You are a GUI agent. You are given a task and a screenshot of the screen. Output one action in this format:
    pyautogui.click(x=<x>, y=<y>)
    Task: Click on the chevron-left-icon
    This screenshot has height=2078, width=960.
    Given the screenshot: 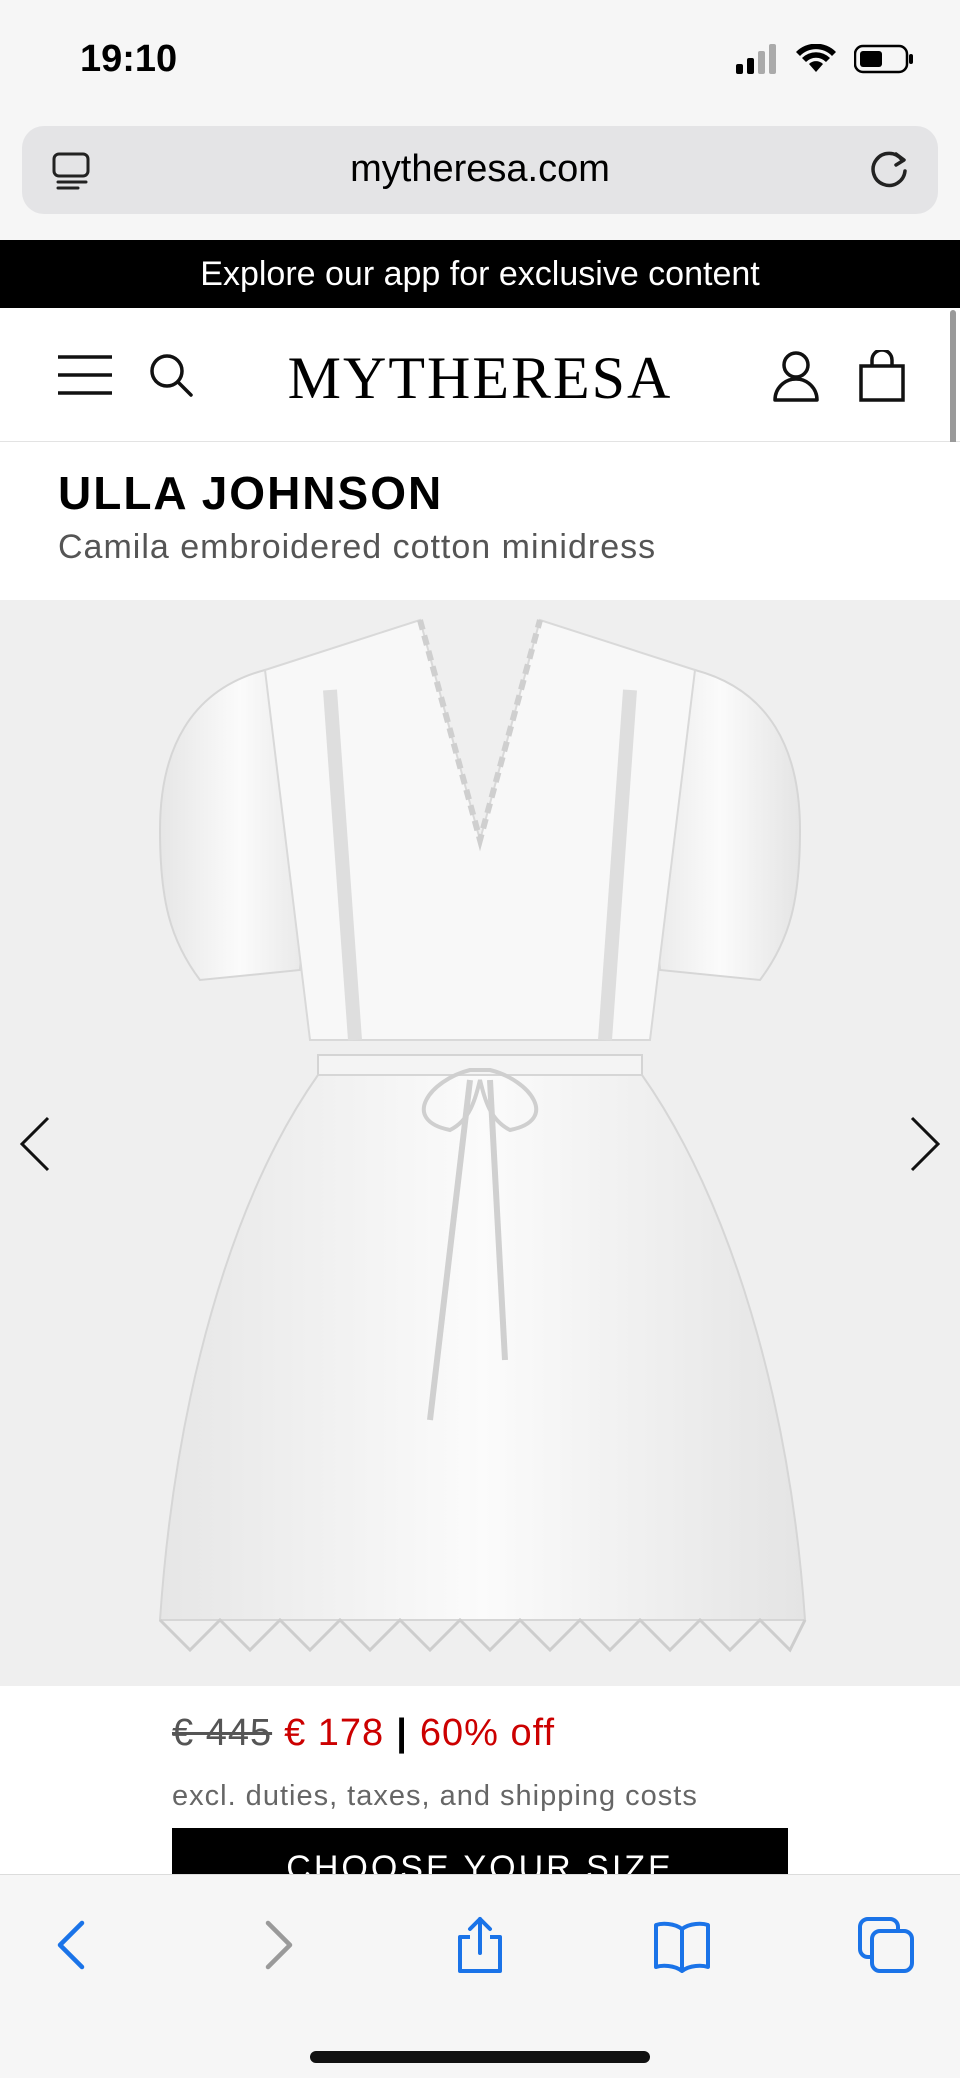 What is the action you would take?
    pyautogui.click(x=36, y=1144)
    